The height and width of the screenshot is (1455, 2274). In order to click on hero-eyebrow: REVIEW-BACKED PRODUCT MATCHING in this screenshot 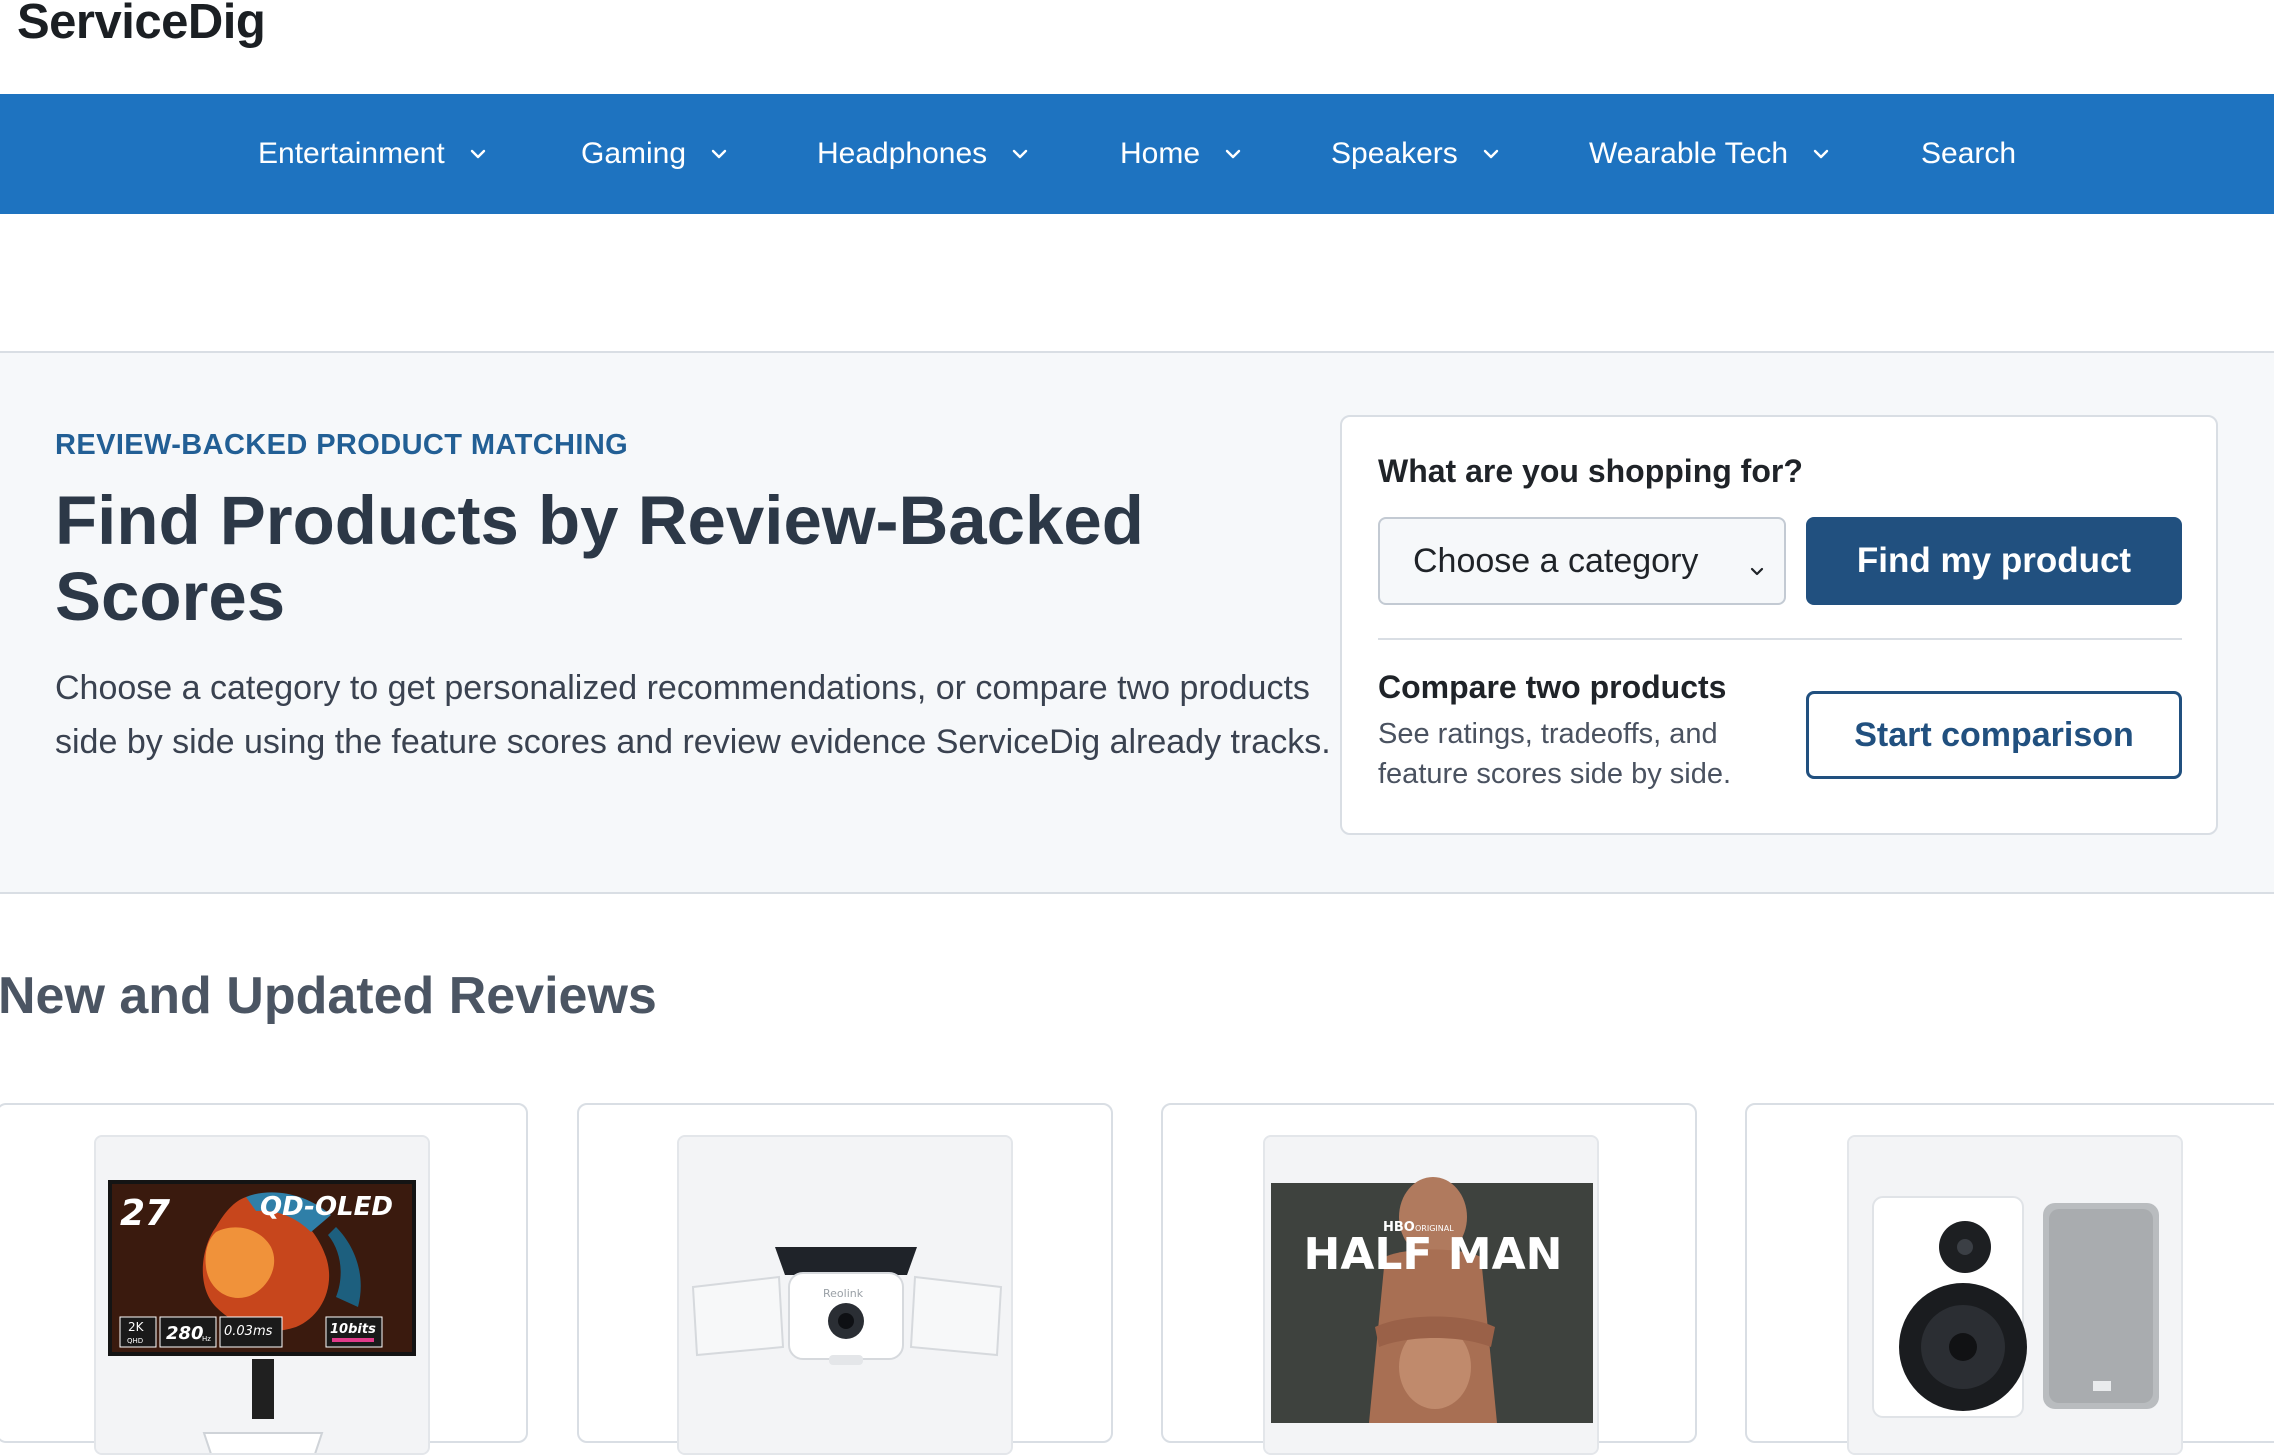, I will do `click(342, 445)`.